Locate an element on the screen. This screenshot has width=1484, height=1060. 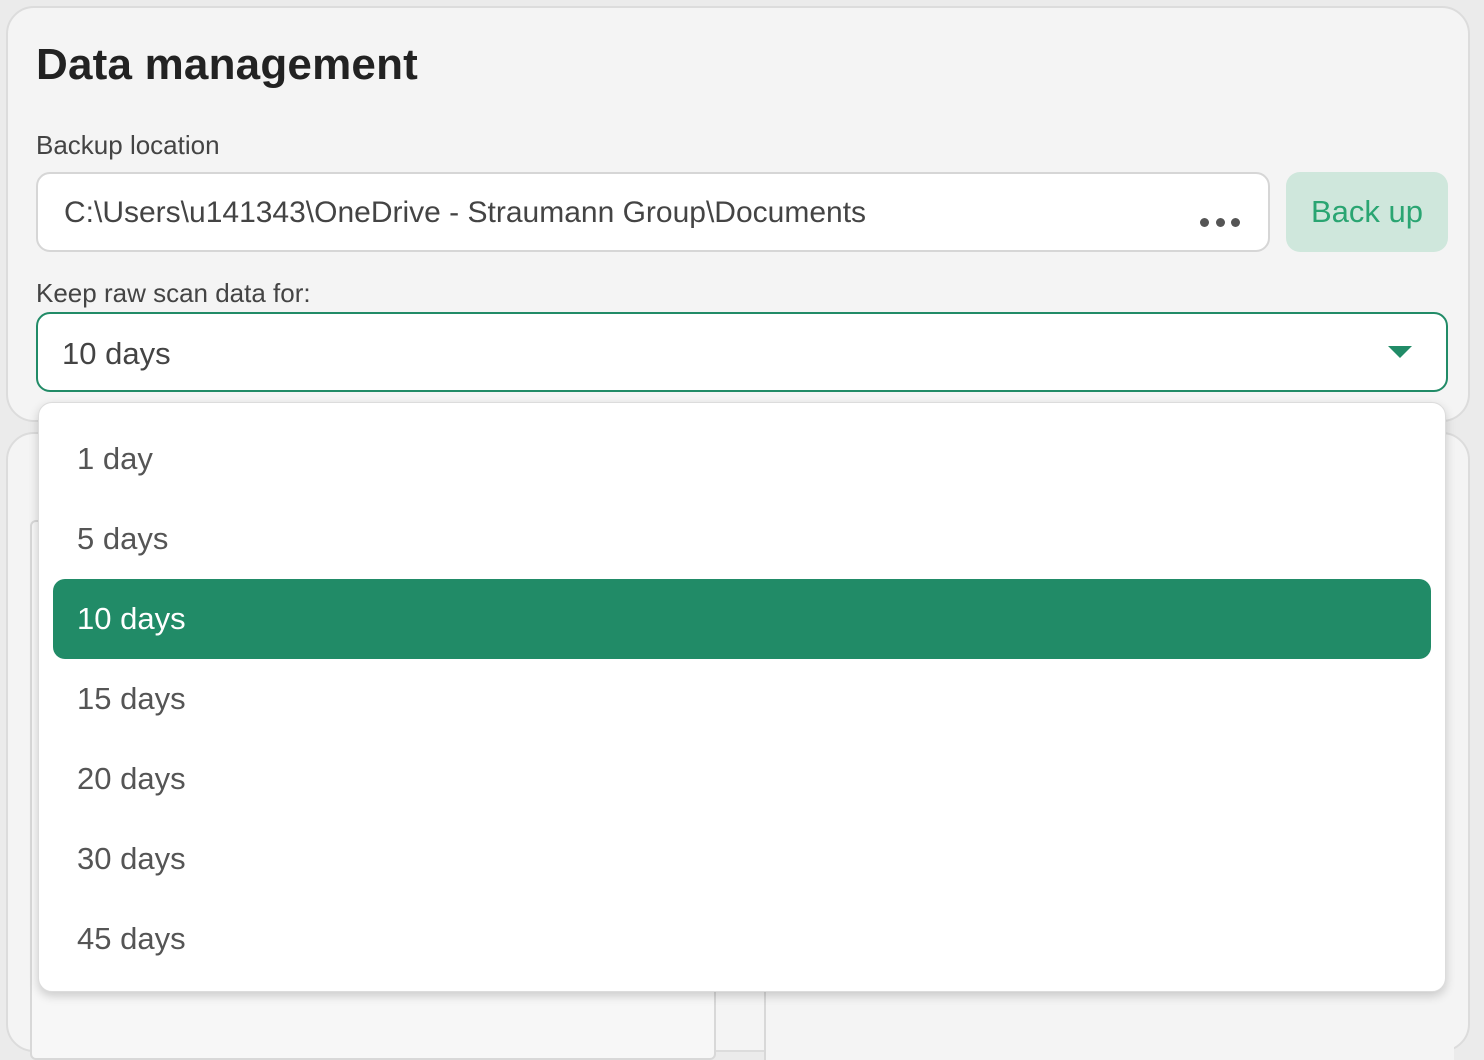
keep-raw-data-select: 10 days is located at coordinates (742, 352).